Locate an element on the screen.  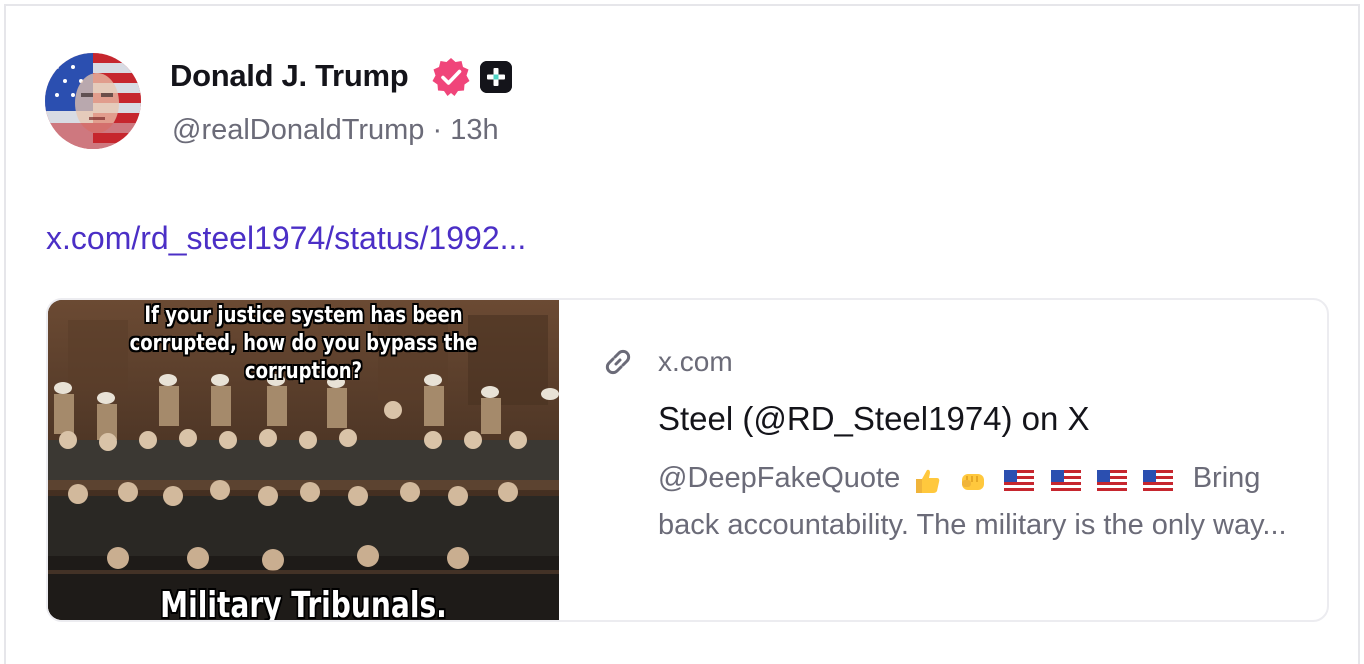
handle: @realDonaldTrump is located at coordinates (298, 130).